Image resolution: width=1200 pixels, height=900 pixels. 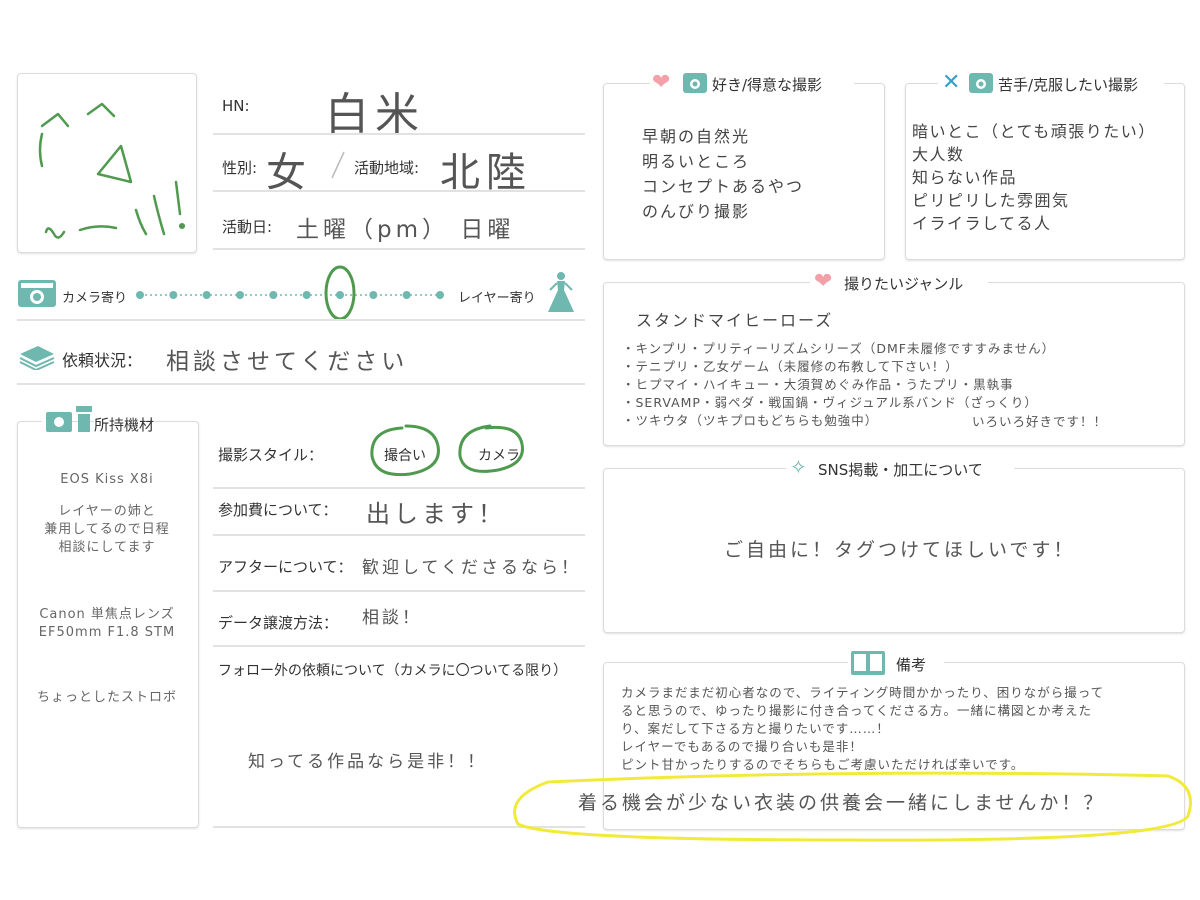 What do you see at coordinates (95, 298) in the screenshot?
I see `scale-left-label: カメラ寄り` at bounding box center [95, 298].